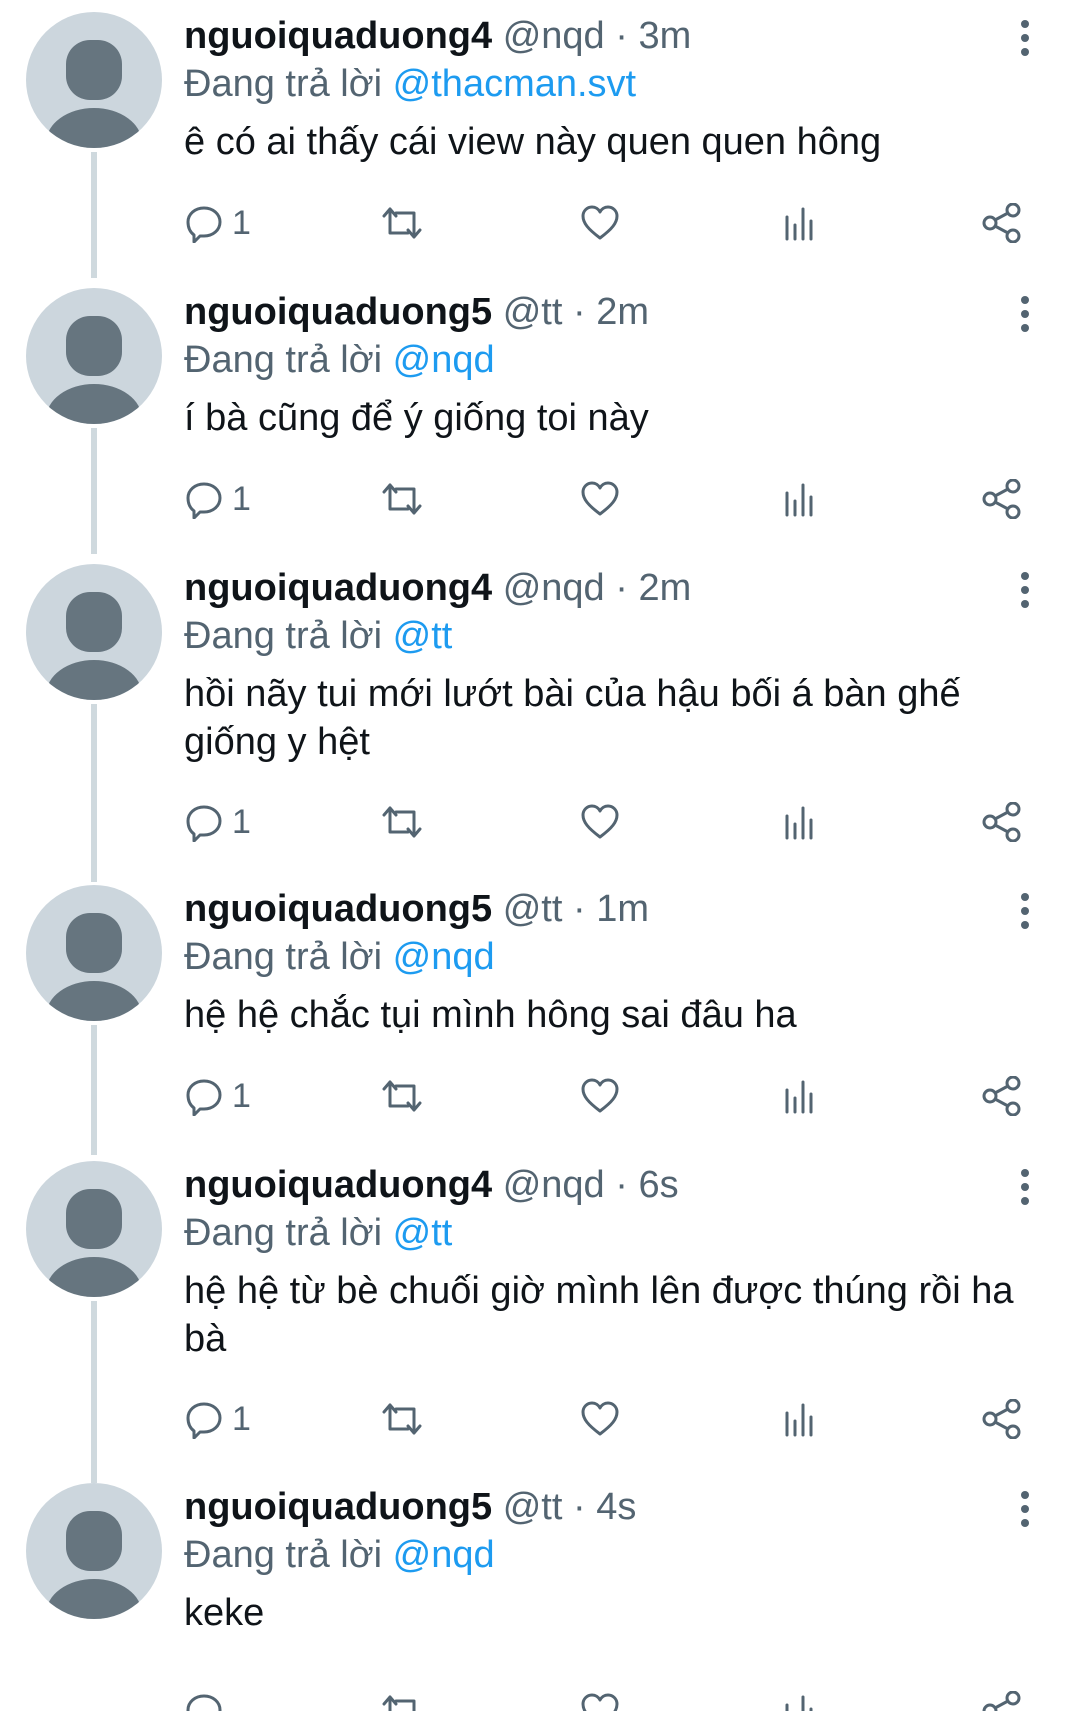 The height and width of the screenshot is (1711, 1080). Describe the element at coordinates (283, 1555) in the screenshot. I see `replying-prefix: Đang trả lời` at that location.